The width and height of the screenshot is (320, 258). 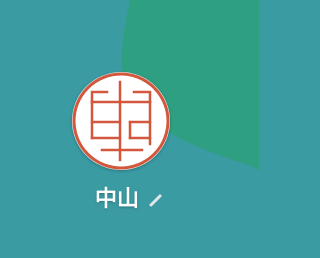 I want to click on user-name-row: 中山, so click(x=129, y=200).